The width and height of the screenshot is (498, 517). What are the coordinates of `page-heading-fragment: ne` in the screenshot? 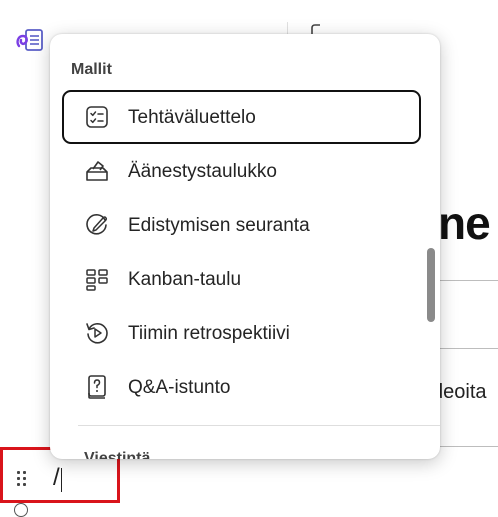 It's located at (464, 223).